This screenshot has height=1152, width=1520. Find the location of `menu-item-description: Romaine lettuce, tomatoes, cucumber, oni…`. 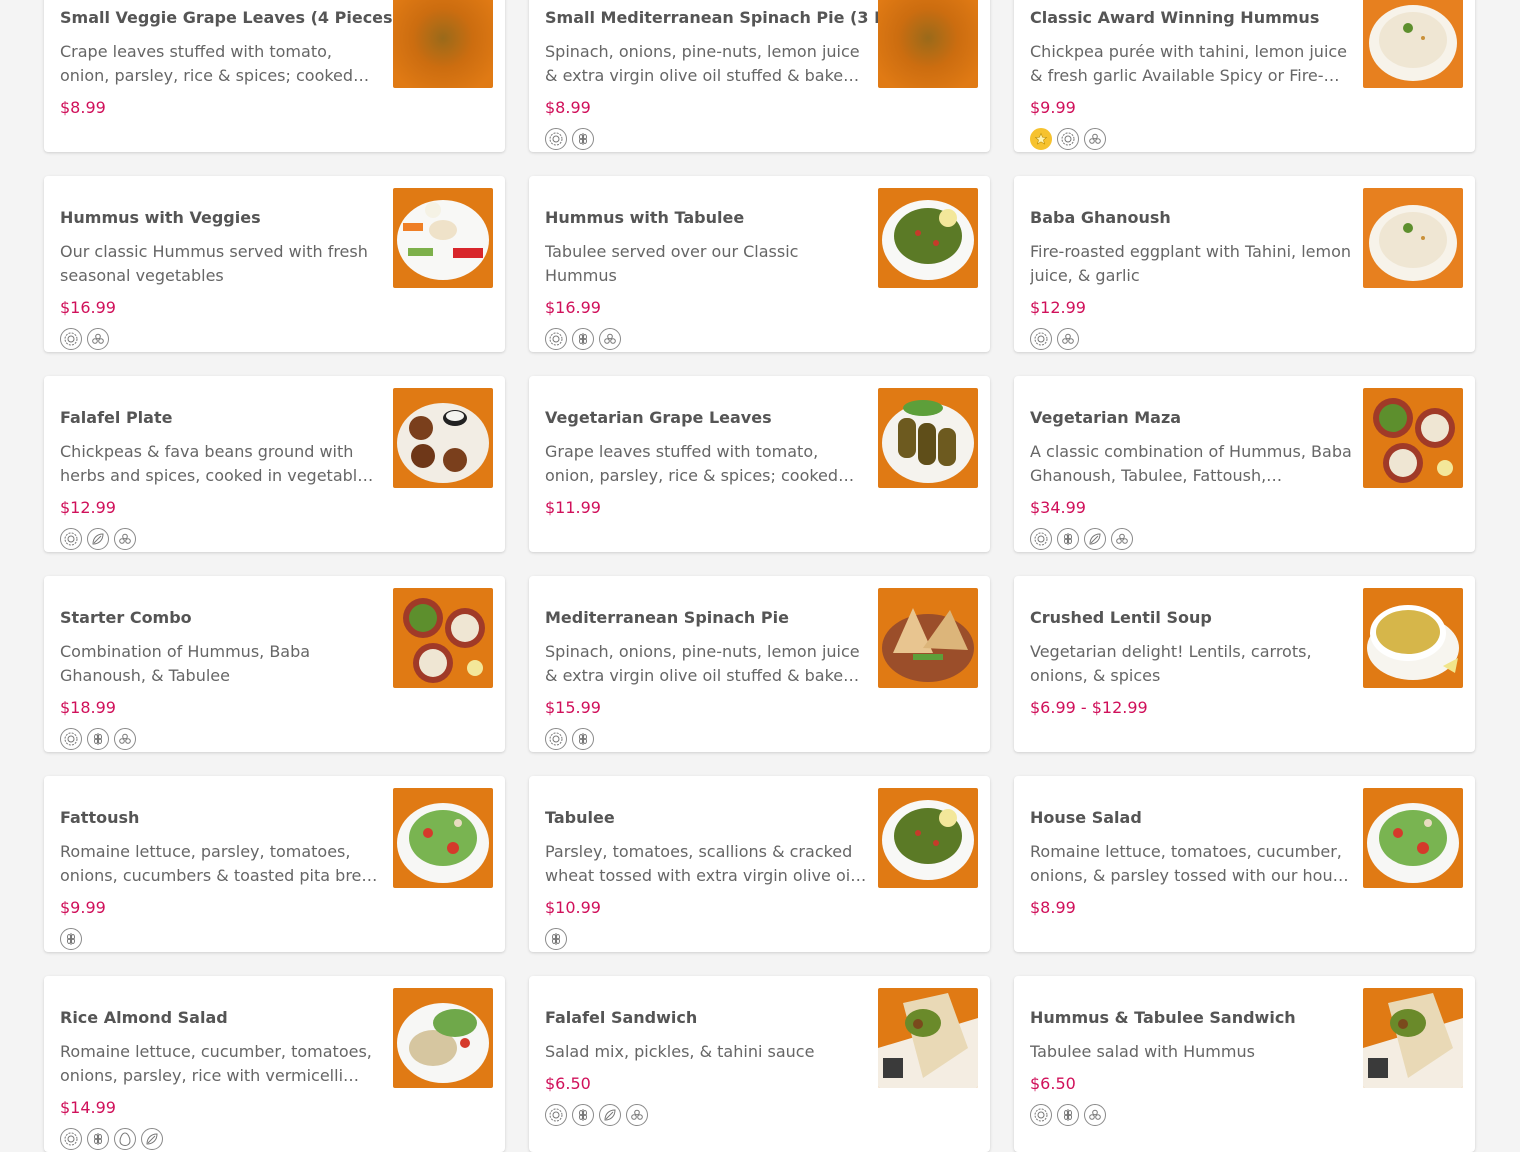

menu-item-description: Romaine lettuce, tomatoes, cucumber, oni… is located at coordinates (1190, 863).